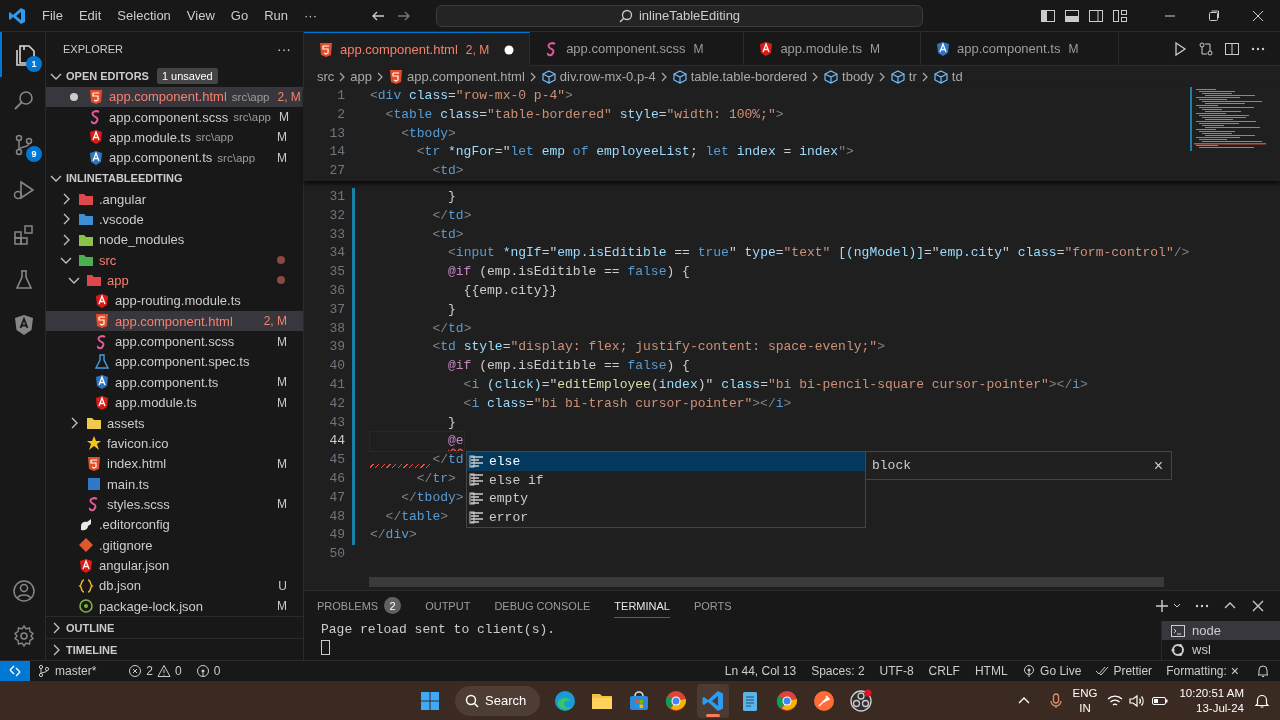 The width and height of the screenshot is (1280, 720). What do you see at coordinates (174, 76) in the screenshot?
I see `section-header: OPEN EDITORS 1 unsaved` at bounding box center [174, 76].